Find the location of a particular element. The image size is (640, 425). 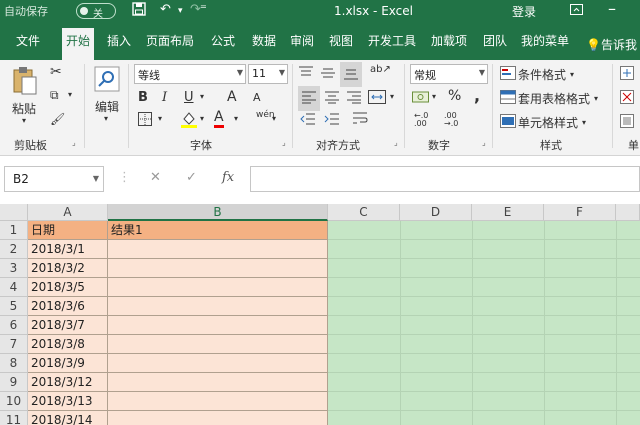

cell-a: 2018/3/1 is located at coordinates (68, 249).